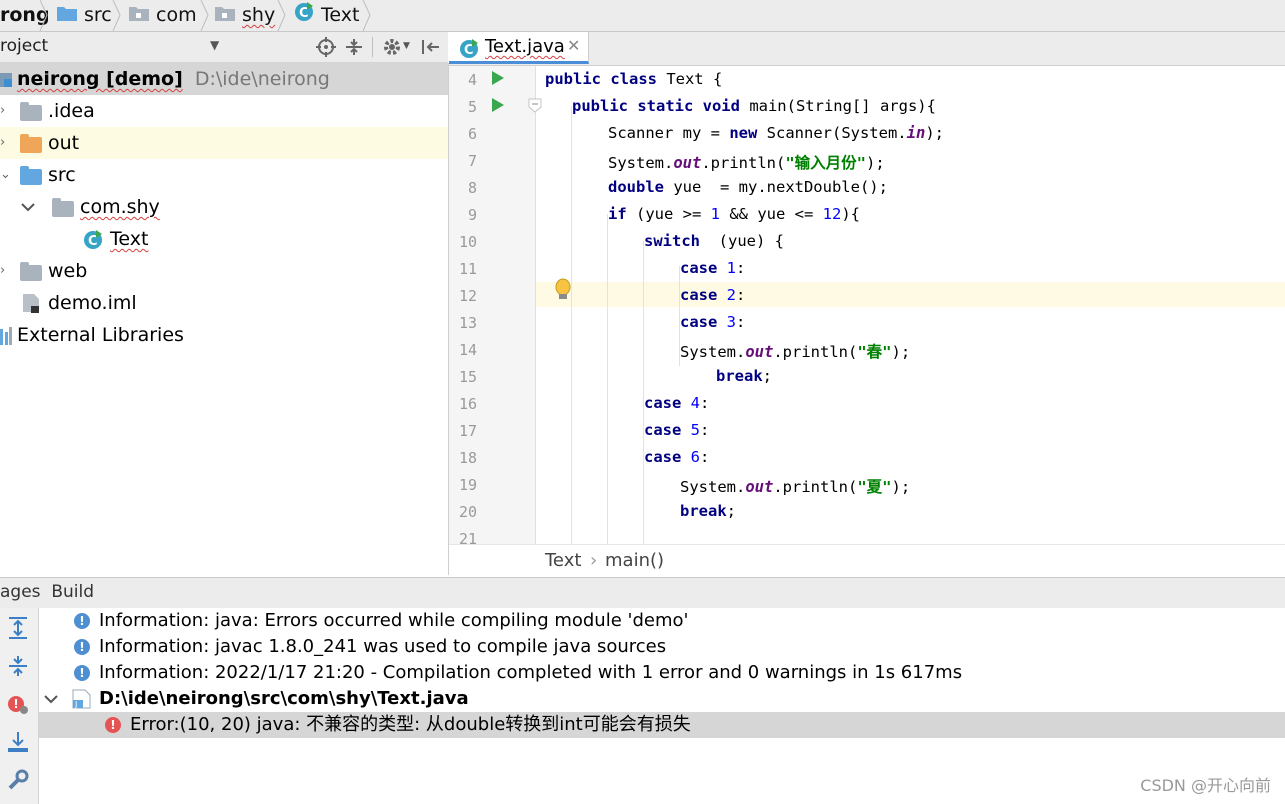 This screenshot has width=1285, height=804. What do you see at coordinates (662, 699) in the screenshot?
I see `build-file-node: J D:\ide\neirong\src\com\shy\Text.java` at bounding box center [662, 699].